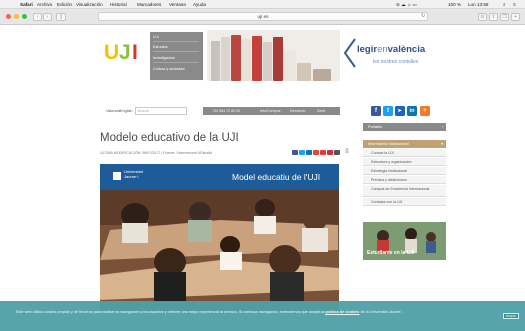 The image size is (525, 331). Describe the element at coordinates (297, 111) in the screenshot. I see `info-directorio: Directorio` at that location.